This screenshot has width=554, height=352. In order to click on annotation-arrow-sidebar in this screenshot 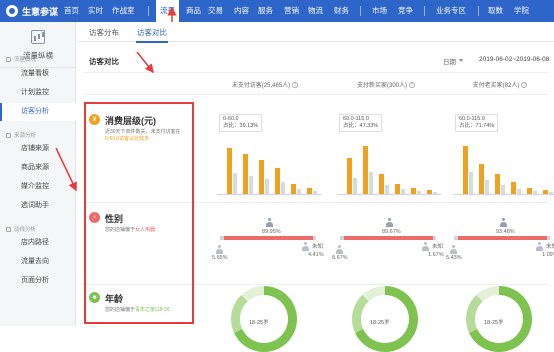, I will do `click(66, 169)`.